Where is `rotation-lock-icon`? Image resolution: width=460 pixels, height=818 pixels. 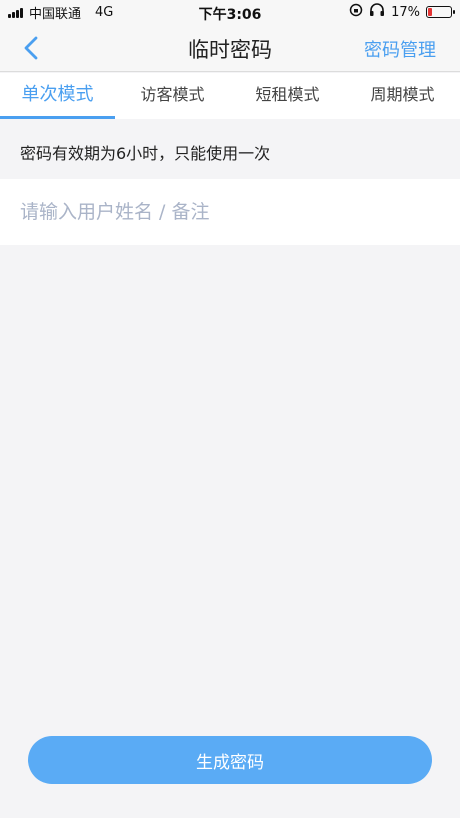 rotation-lock-icon is located at coordinates (356, 12).